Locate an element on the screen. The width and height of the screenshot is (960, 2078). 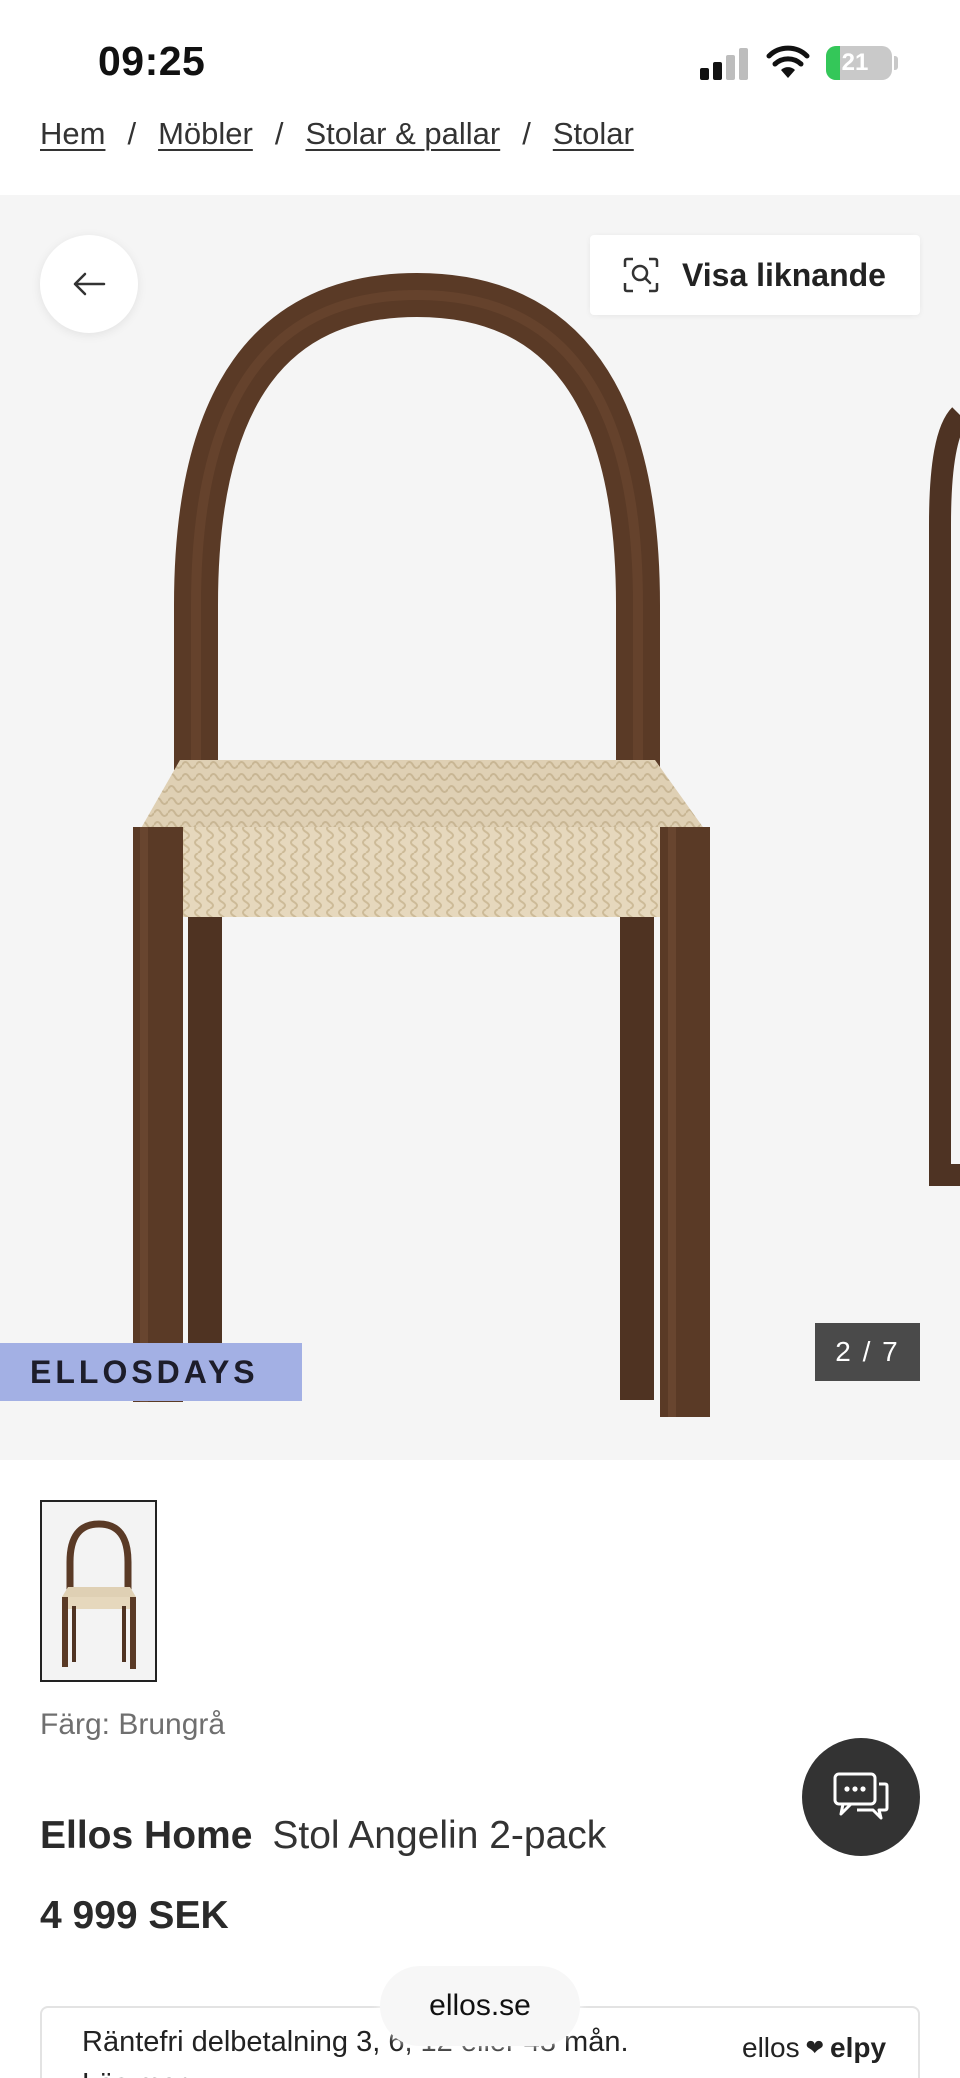
thumbnail-image is located at coordinates (98, 1591).